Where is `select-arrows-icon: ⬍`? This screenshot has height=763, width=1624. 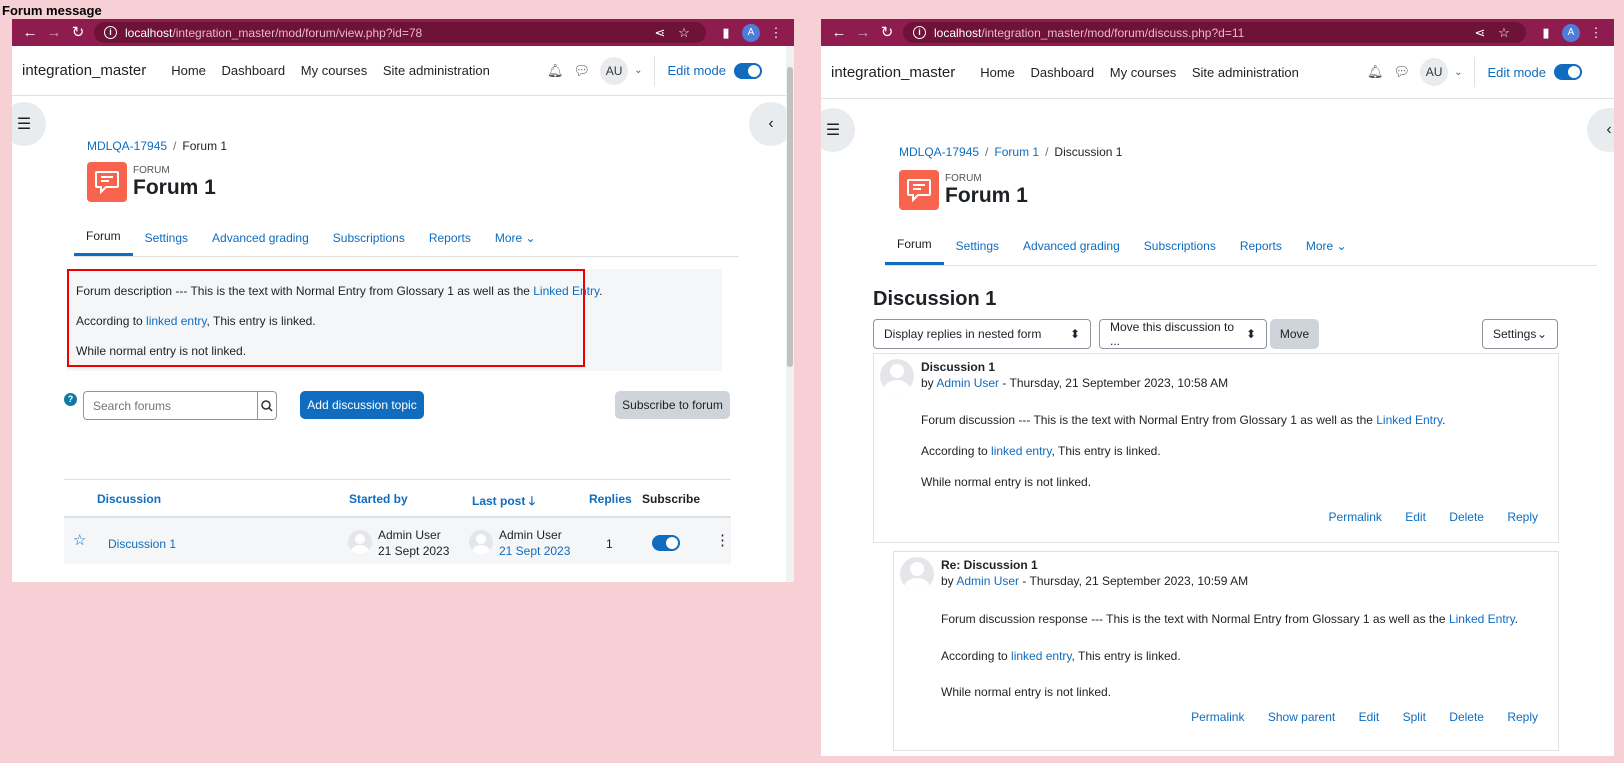 select-arrows-icon: ⬍ is located at coordinates (1250, 334).